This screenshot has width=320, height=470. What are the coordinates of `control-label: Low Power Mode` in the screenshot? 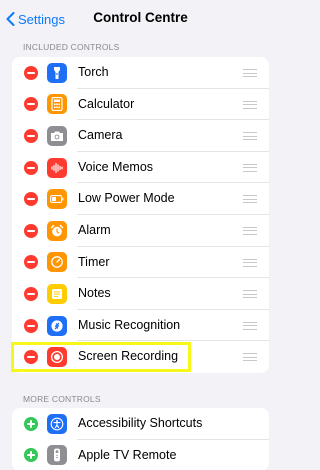 It's located at (126, 198).